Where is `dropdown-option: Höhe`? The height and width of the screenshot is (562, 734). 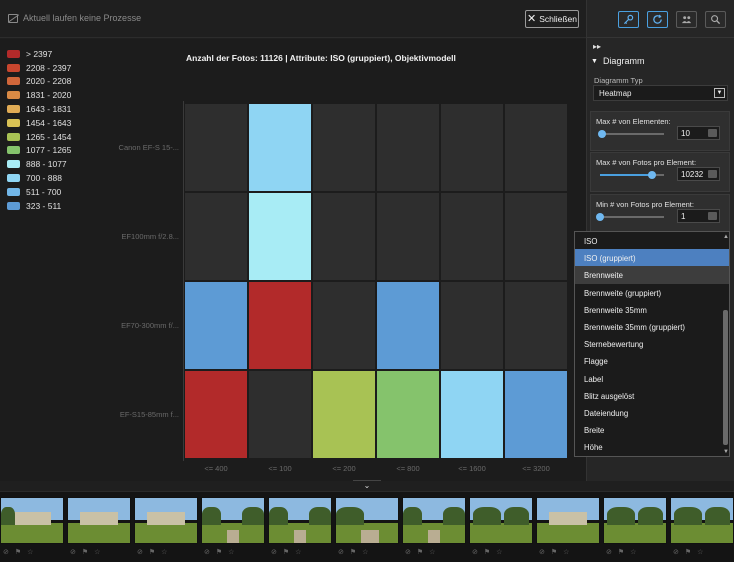 dropdown-option: Höhe is located at coordinates (652, 446).